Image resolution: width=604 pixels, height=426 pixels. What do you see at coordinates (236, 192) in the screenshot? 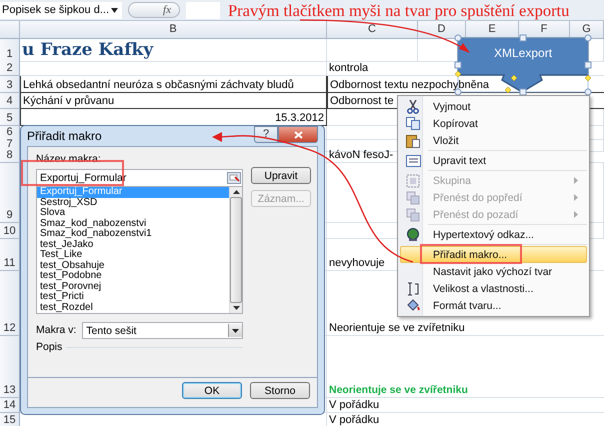
I see `scroll-up-icon` at bounding box center [236, 192].